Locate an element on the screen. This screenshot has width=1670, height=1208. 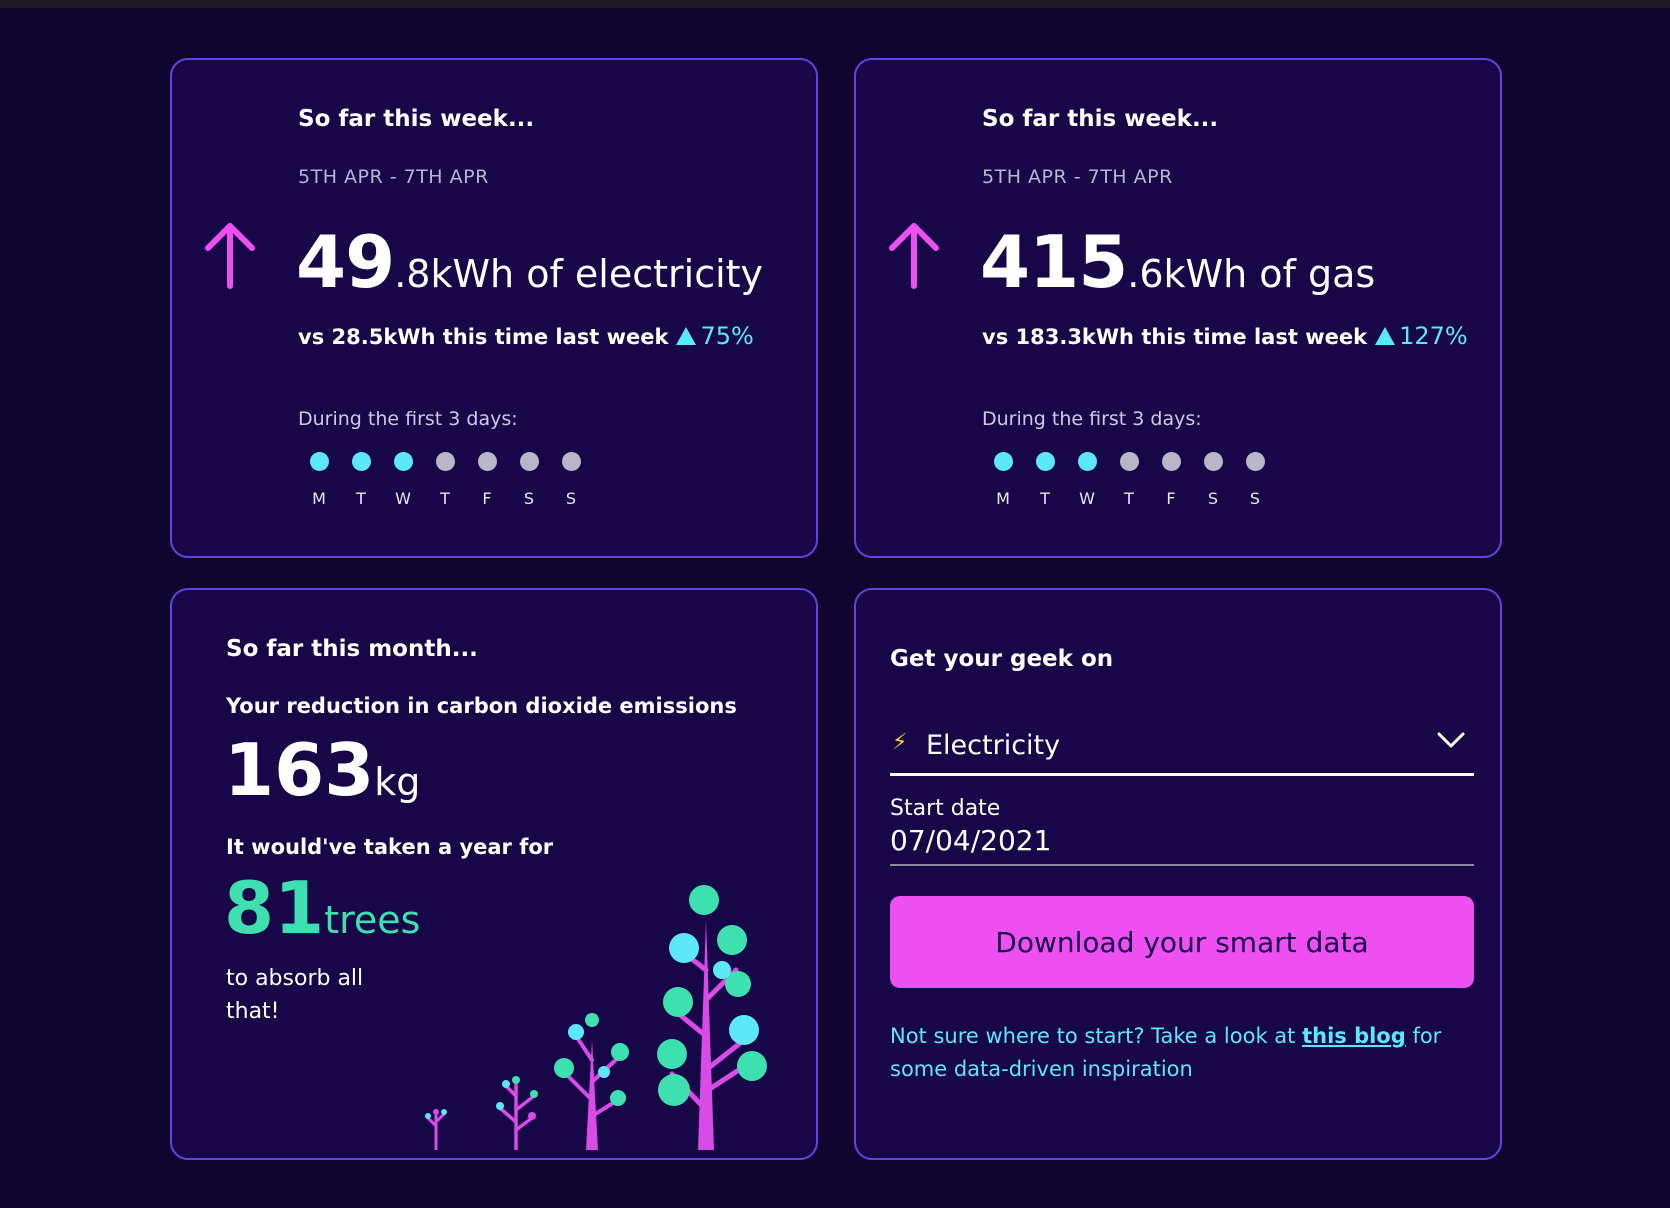
comparison-line: vs 28.5kWh this time last week 75% is located at coordinates (526, 336).